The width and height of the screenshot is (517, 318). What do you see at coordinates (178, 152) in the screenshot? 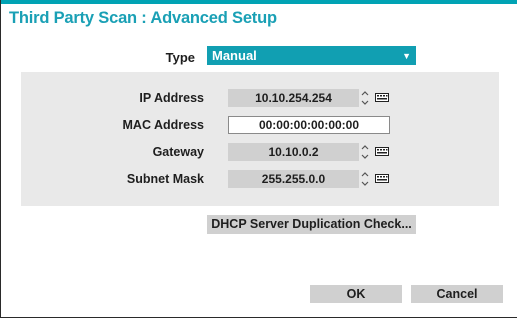
I see `gateway-label: Gateway` at bounding box center [178, 152].